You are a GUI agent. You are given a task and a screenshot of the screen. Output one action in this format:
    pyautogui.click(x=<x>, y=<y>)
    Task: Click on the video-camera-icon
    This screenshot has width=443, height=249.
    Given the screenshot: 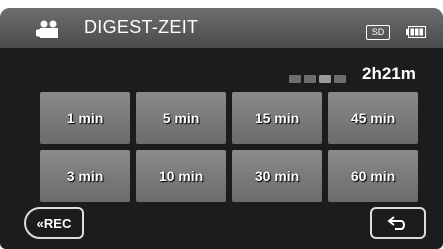 What is the action you would take?
    pyautogui.click(x=47, y=29)
    